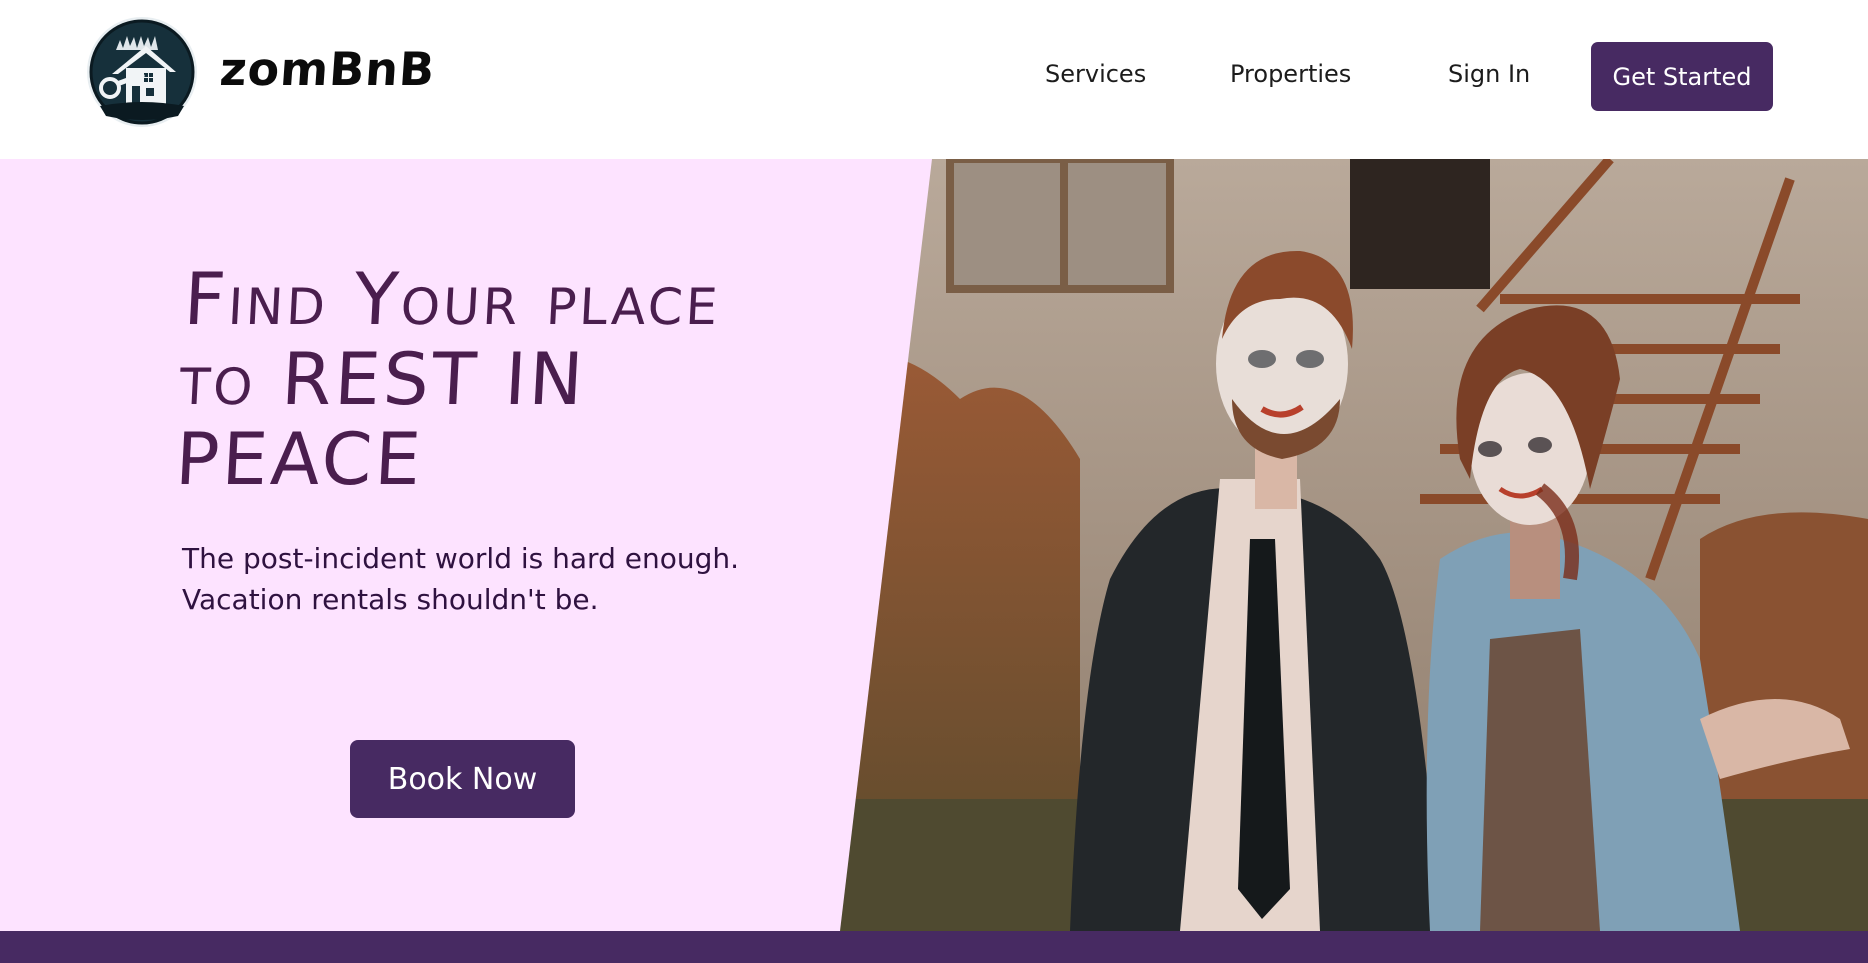 The height and width of the screenshot is (963, 1868). What do you see at coordinates (1095, 74) in the screenshot?
I see `nav-services-link: Services` at bounding box center [1095, 74].